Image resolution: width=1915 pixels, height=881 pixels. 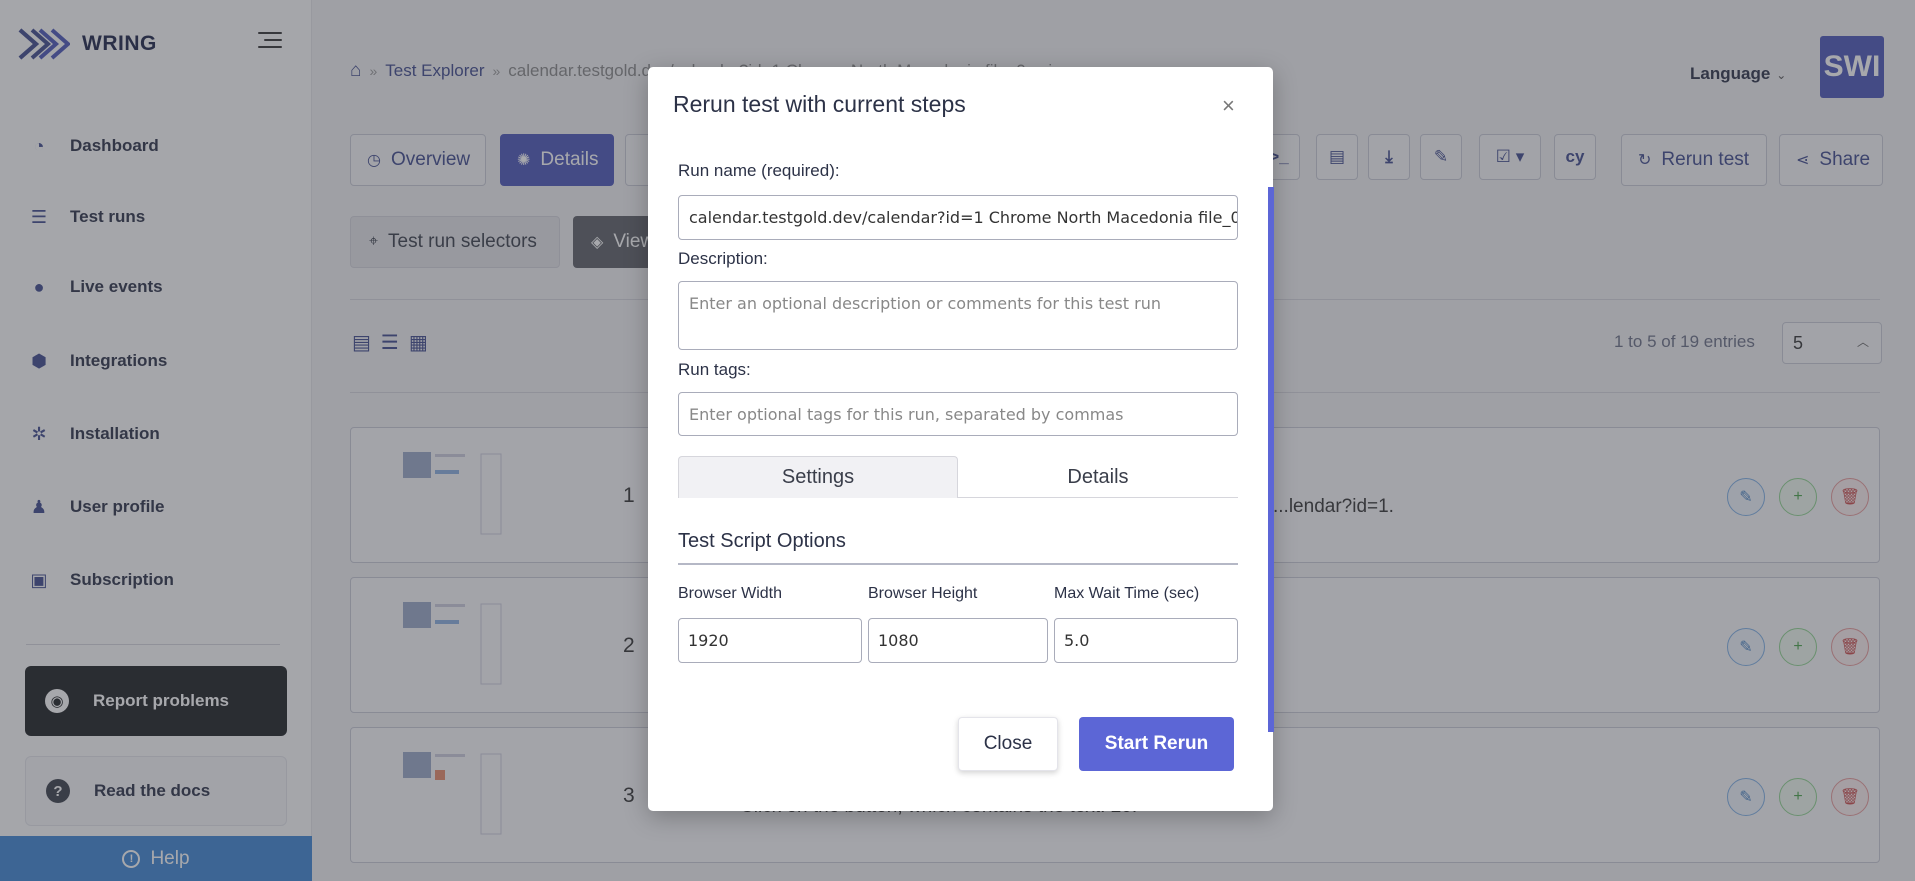 What do you see at coordinates (770, 640) in the screenshot?
I see `browser-width-input: 1920` at bounding box center [770, 640].